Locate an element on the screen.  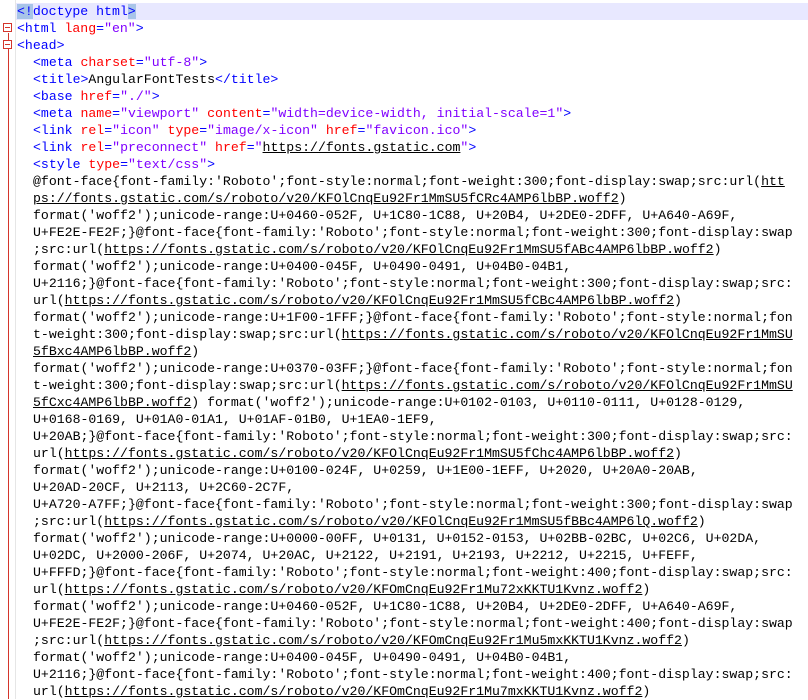
code-line: 5fBxc4AMP6lbBP.woff2) is located at coordinates (412, 351).